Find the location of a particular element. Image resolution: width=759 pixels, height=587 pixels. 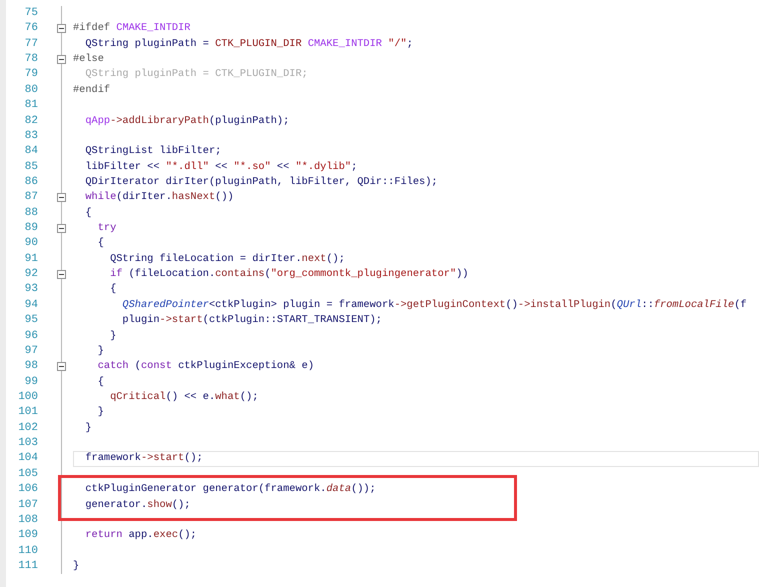

line-number: 95 is located at coordinates (31, 320).